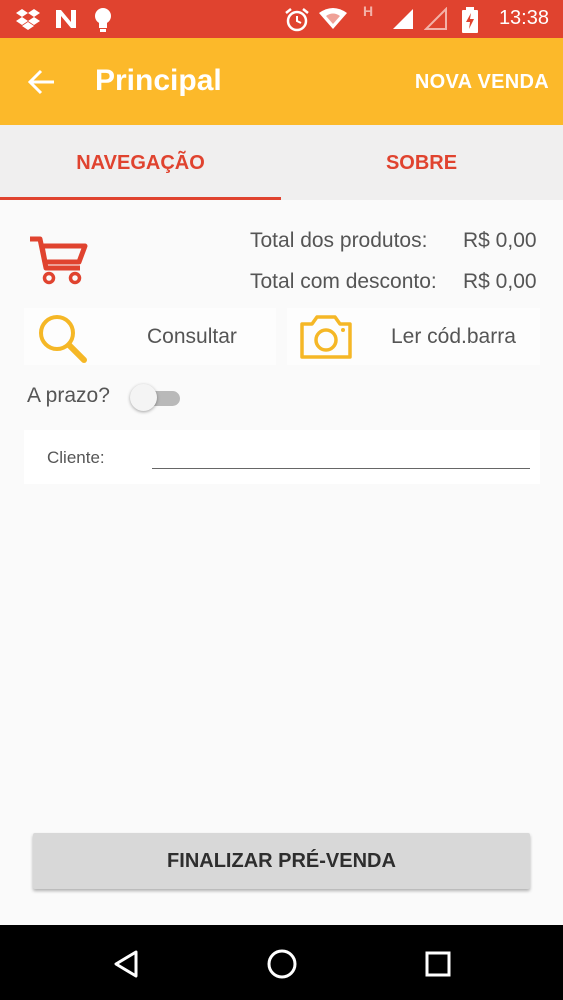 This screenshot has height=1000, width=563. Describe the element at coordinates (453, 336) in the screenshot. I see `barcode-label: Ler cód.barra` at that location.